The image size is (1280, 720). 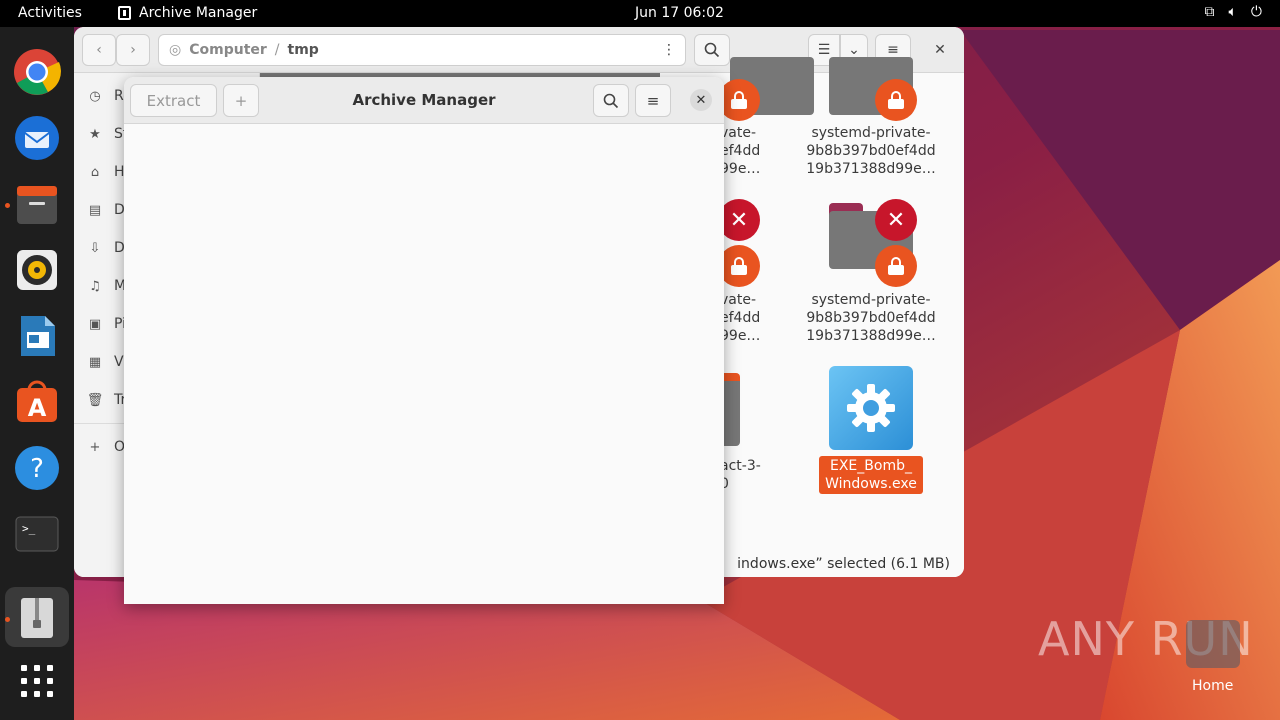 I want to click on sidebar-item-trash: 🗑︎ Tr, so click(x=106, y=400).